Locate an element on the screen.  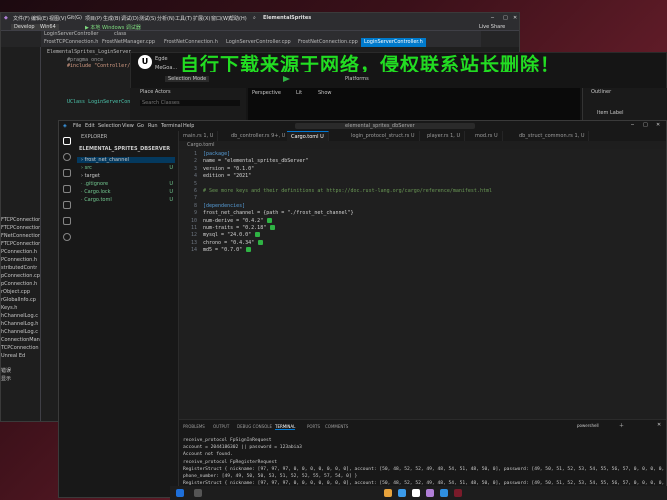
menu-file: File is located at coordinates (77, 126).